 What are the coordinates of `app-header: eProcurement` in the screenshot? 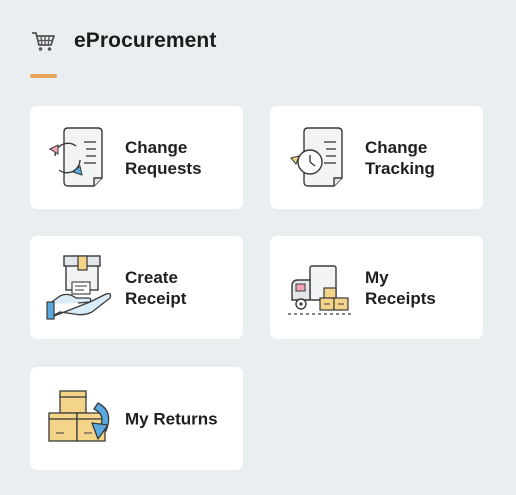 It's located at (123, 41).